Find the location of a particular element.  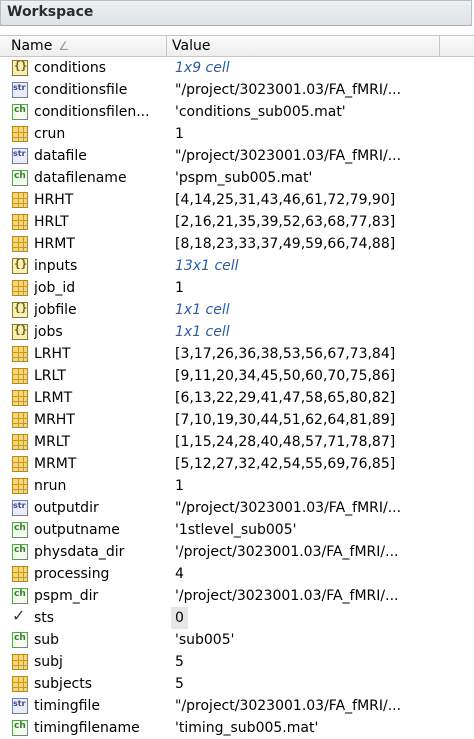

variable-name: sts is located at coordinates (44, 618).